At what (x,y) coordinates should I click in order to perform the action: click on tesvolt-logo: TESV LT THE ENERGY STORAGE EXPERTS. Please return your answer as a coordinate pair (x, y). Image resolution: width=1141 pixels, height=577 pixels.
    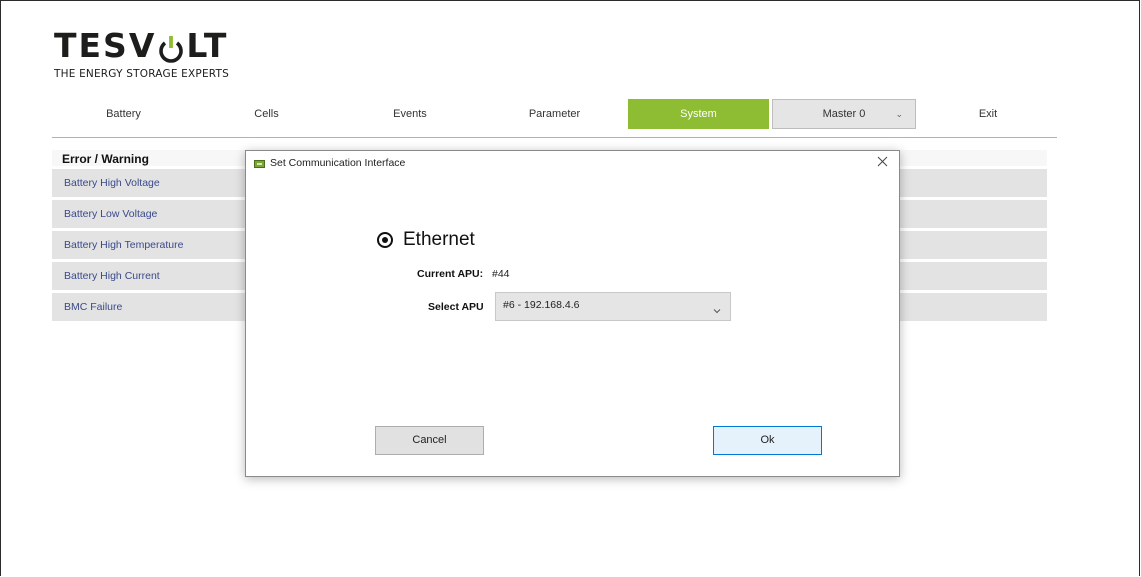
    Looking at the image, I should click on (141, 54).